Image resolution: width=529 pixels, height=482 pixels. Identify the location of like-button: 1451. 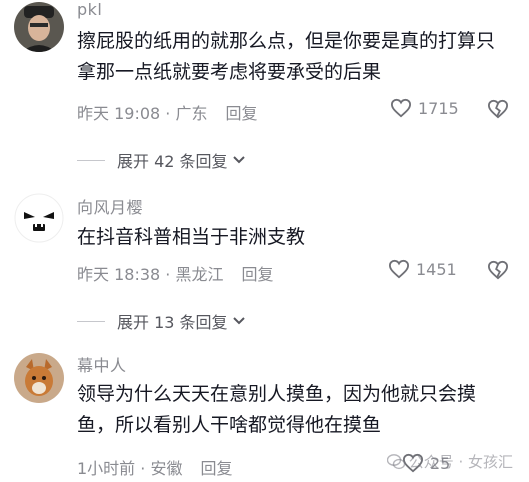
(422, 269).